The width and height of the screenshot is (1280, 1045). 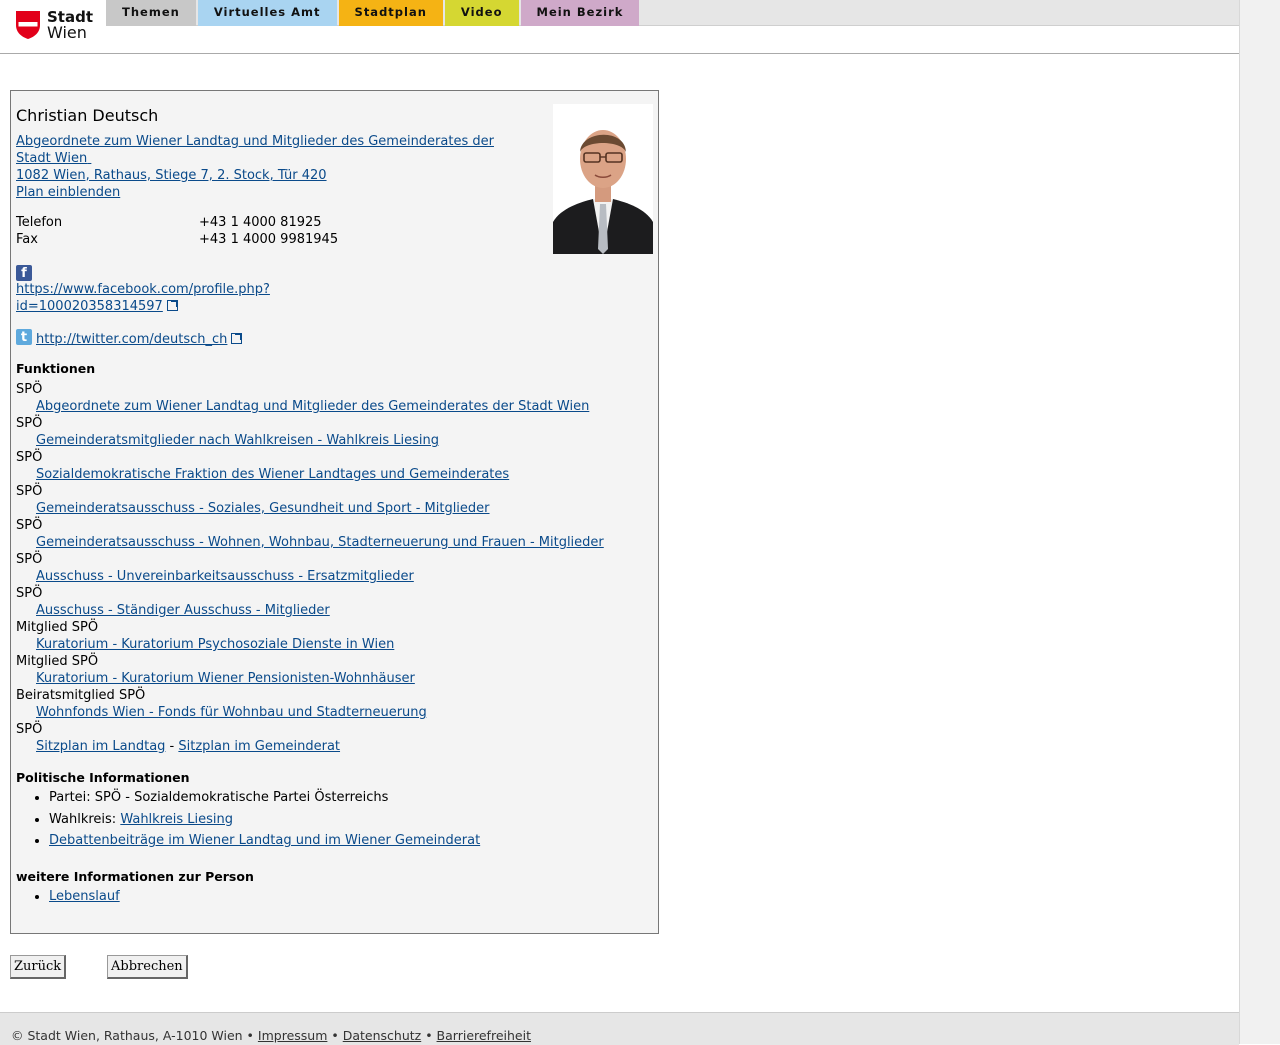 What do you see at coordinates (264, 820) in the screenshot?
I see `wahlkreis-item: Wahlkreis: Wahlkreis Liesing` at bounding box center [264, 820].